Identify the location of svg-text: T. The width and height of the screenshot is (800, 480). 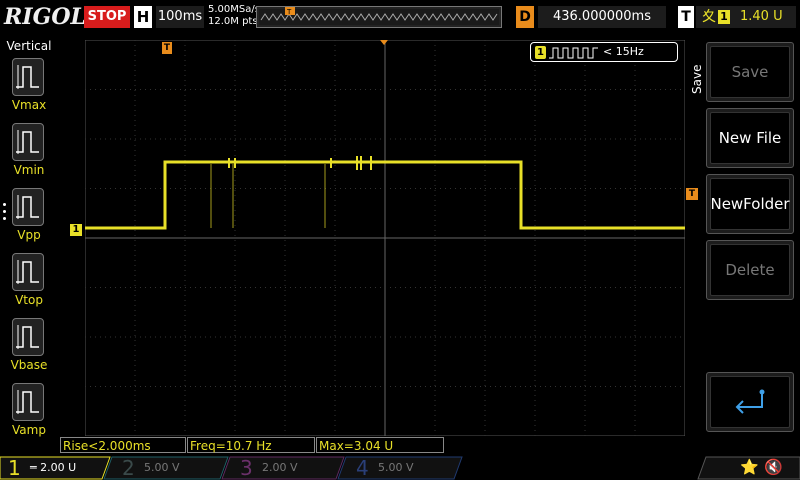
(289, 12).